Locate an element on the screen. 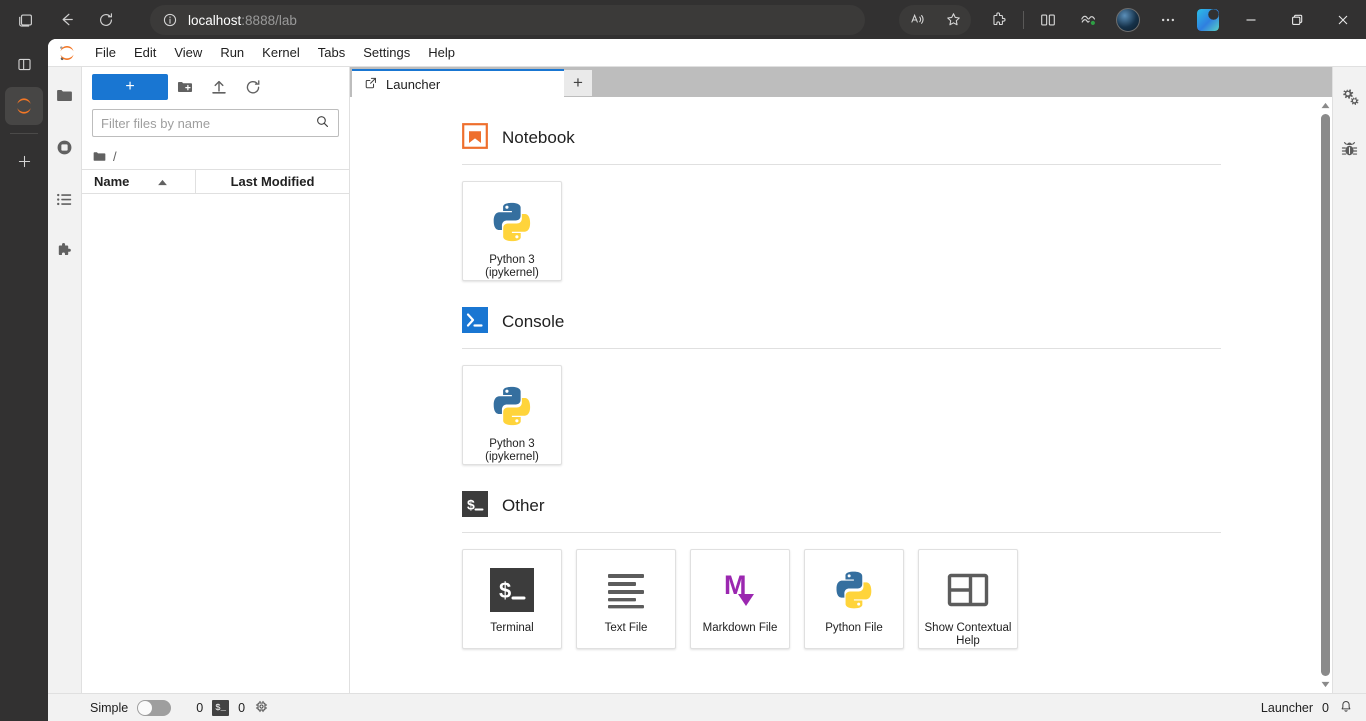  site-info-icon is located at coordinates (170, 20).